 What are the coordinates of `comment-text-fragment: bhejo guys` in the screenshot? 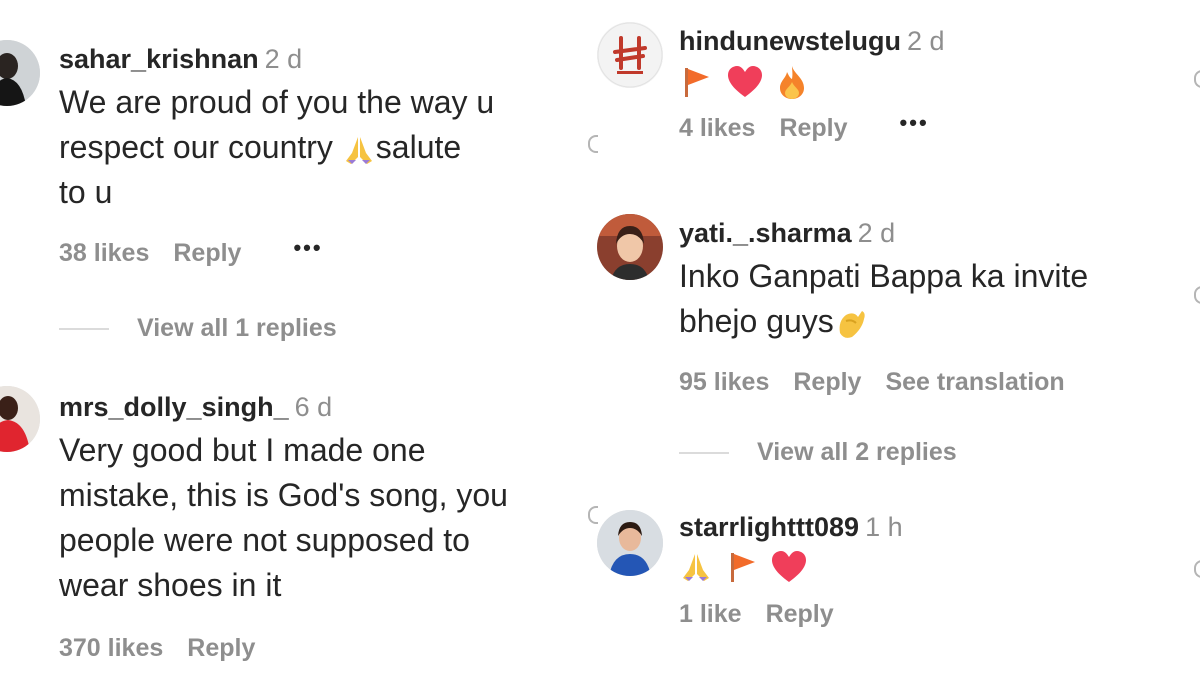 It's located at (756, 321).